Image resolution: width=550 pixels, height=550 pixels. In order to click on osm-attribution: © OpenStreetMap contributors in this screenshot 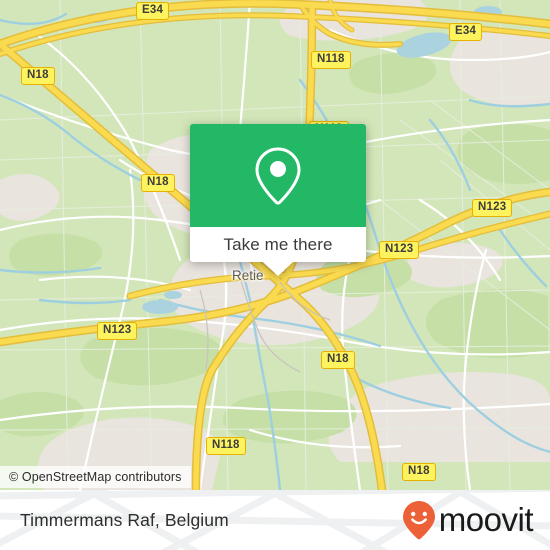, I will do `click(95, 477)`.